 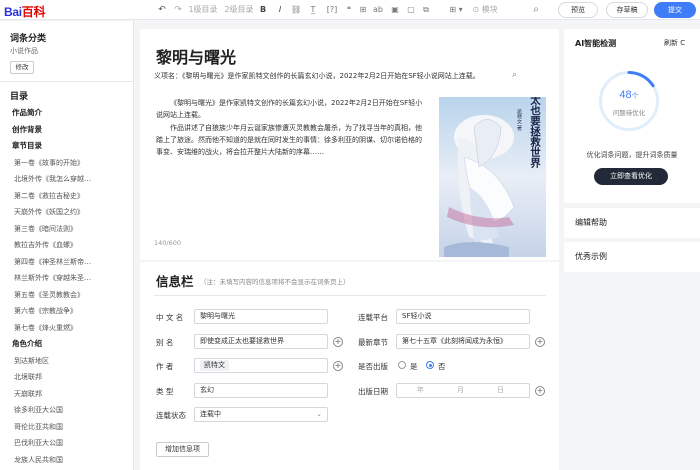 I want to click on toc-section-heading: 章节目录, so click(x=67, y=146).